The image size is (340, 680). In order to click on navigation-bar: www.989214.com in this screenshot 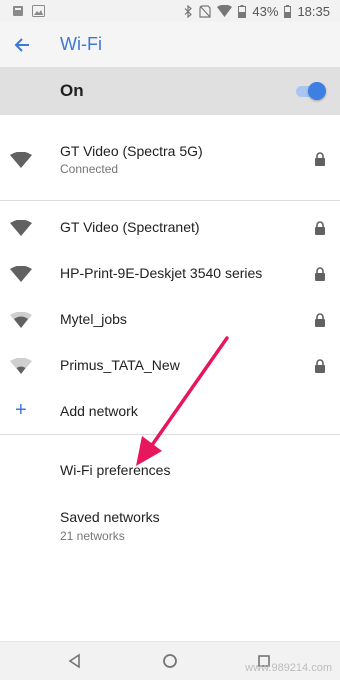, I will do `click(170, 660)`.